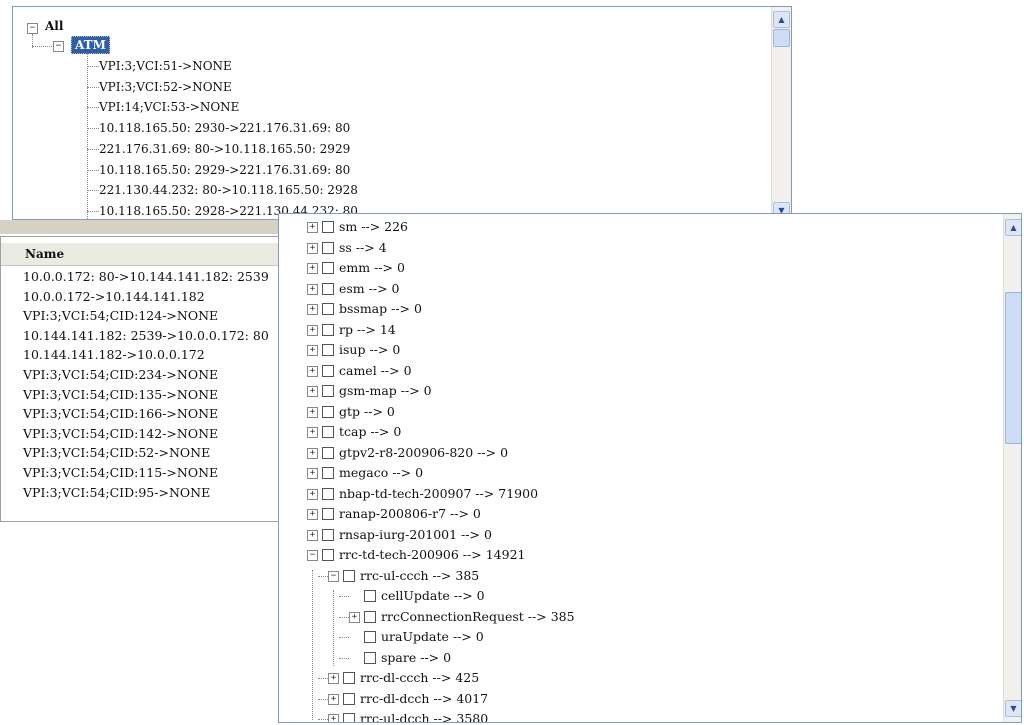 The width and height of the screenshot is (1024, 725). What do you see at coordinates (781, 113) in the screenshot?
I see `connection-tree-scrollbar: ▲ ▼` at bounding box center [781, 113].